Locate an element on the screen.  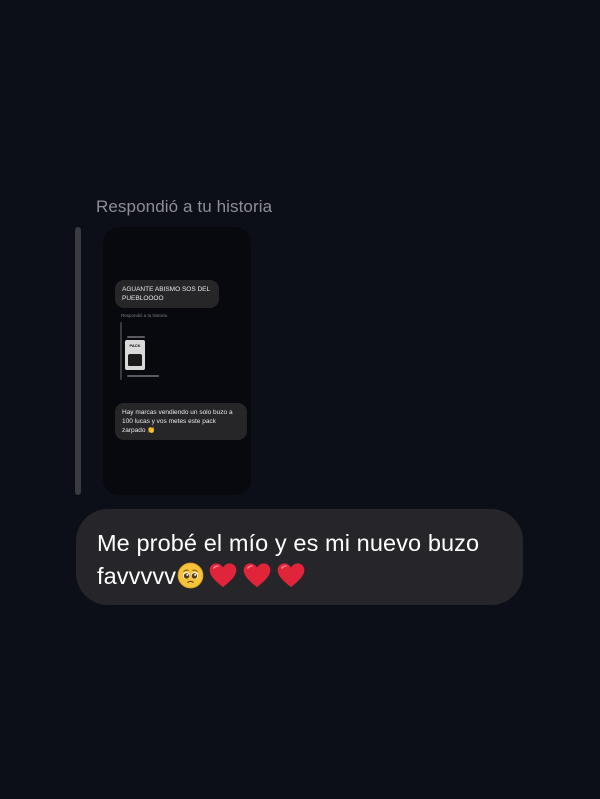
story-product-image: PACK is located at coordinates (135, 355).